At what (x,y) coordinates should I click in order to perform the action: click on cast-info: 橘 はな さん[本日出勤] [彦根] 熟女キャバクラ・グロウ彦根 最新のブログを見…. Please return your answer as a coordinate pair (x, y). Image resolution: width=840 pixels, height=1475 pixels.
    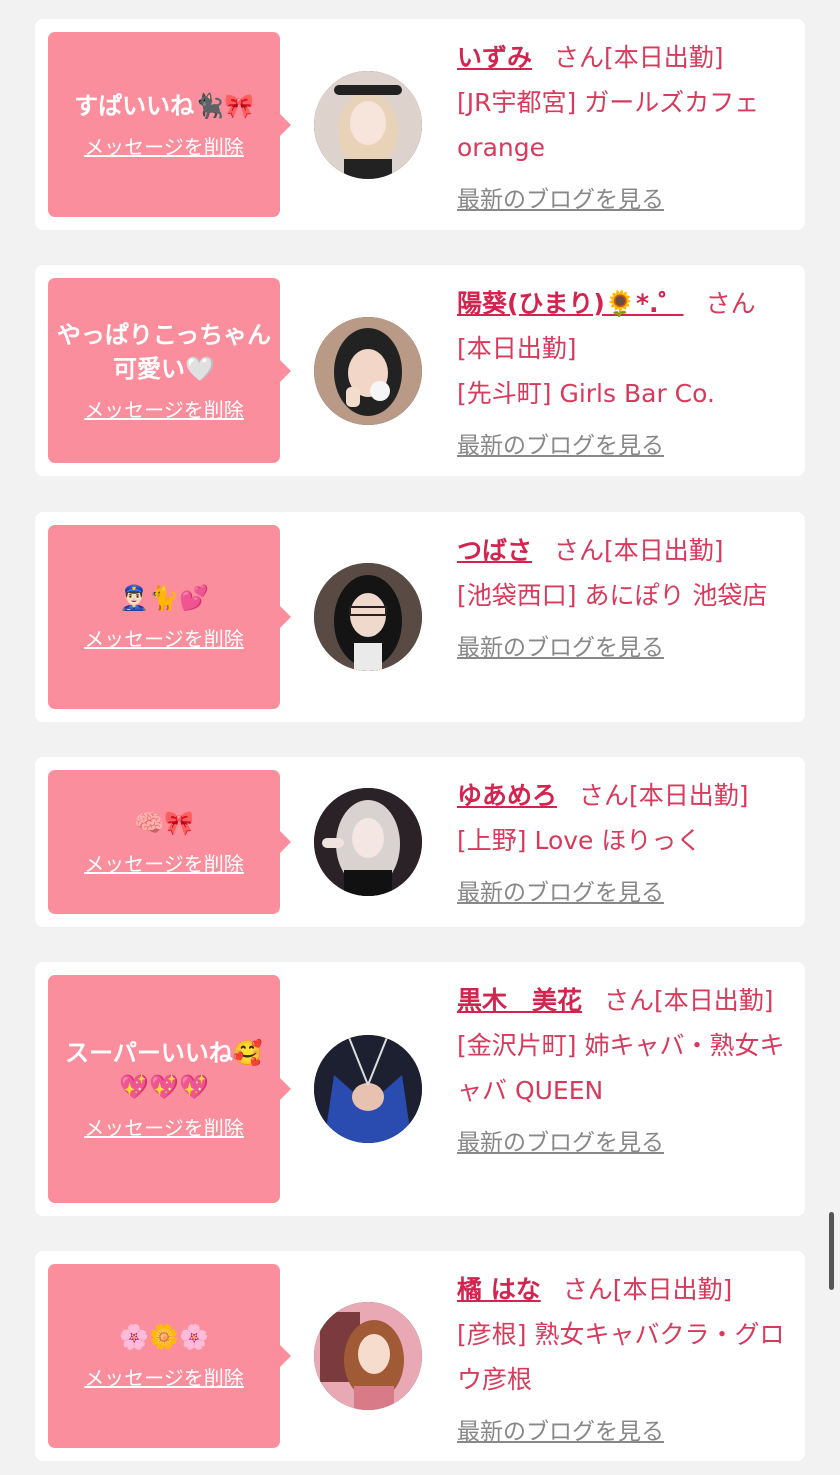
    Looking at the image, I should click on (624, 1361).